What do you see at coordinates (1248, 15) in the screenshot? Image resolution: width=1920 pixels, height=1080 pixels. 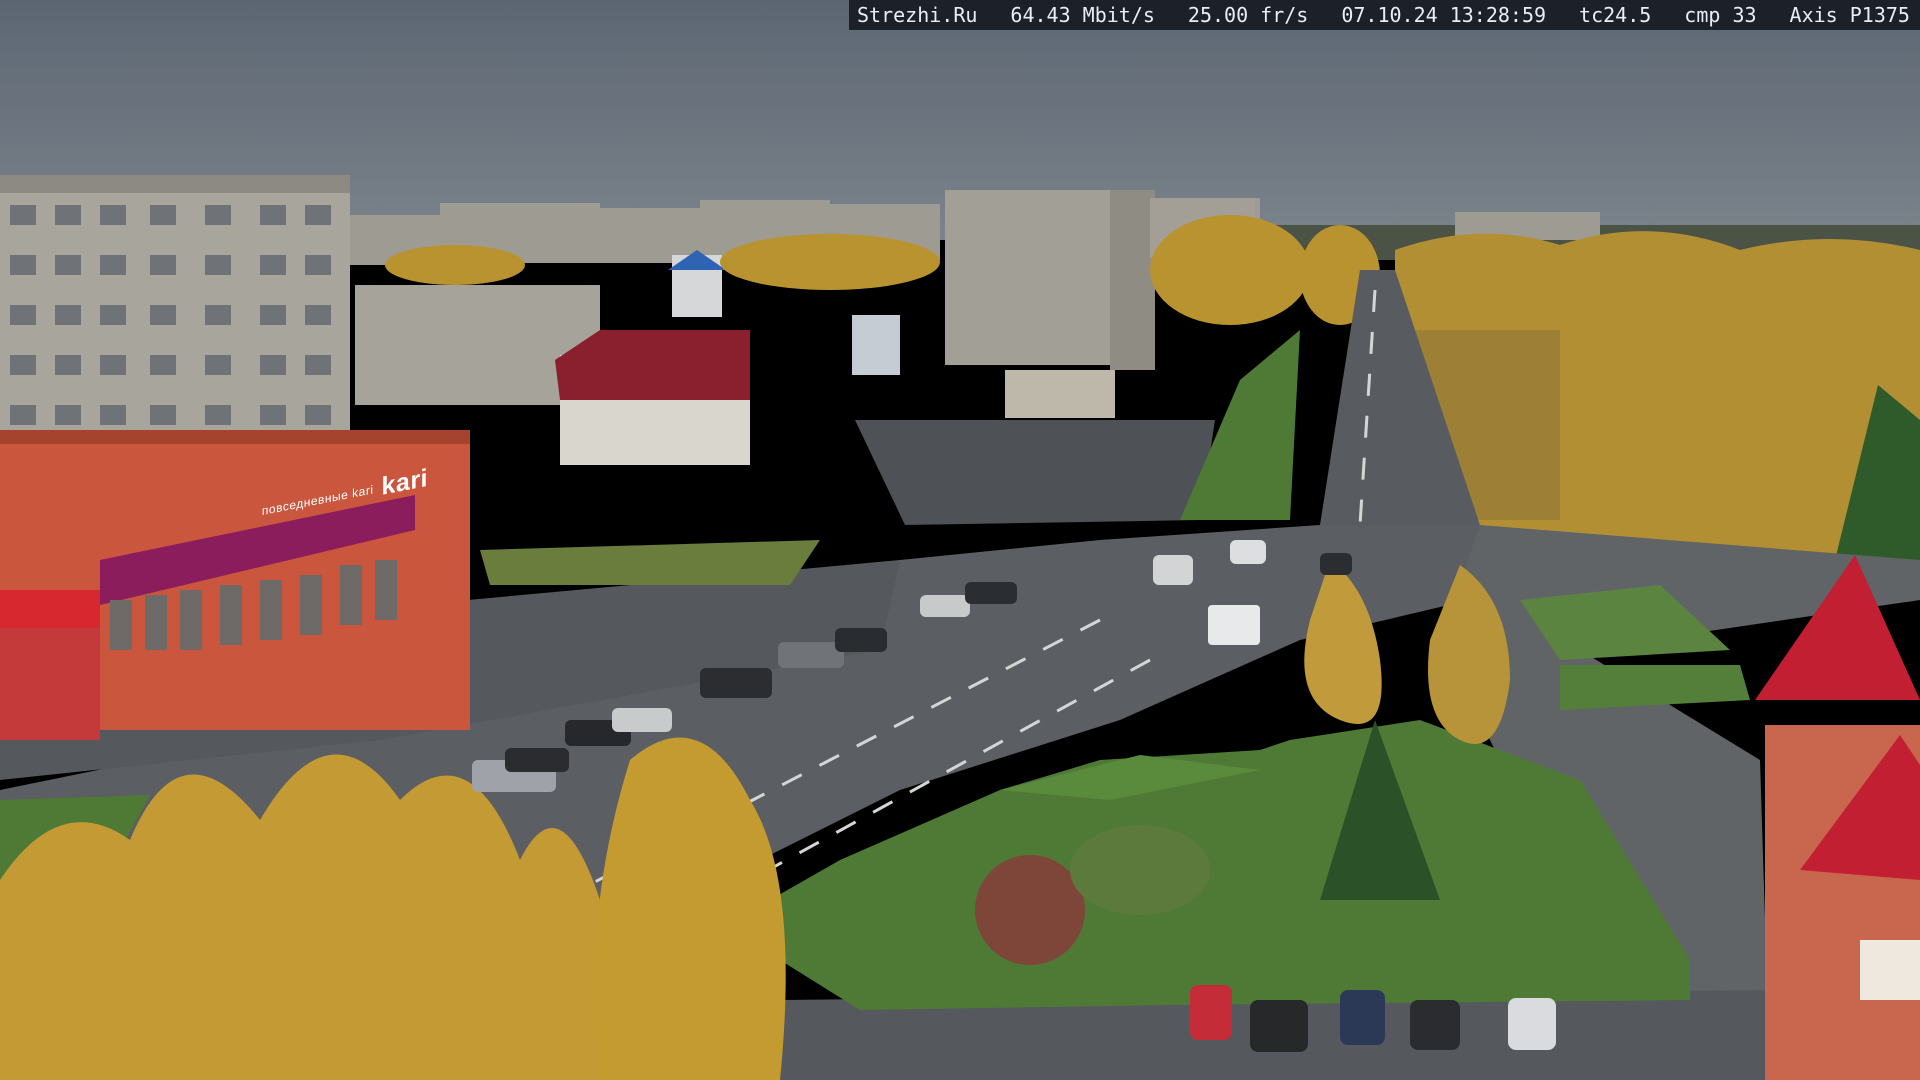 I see `osd-framerate: 25.00 fr/s` at bounding box center [1248, 15].